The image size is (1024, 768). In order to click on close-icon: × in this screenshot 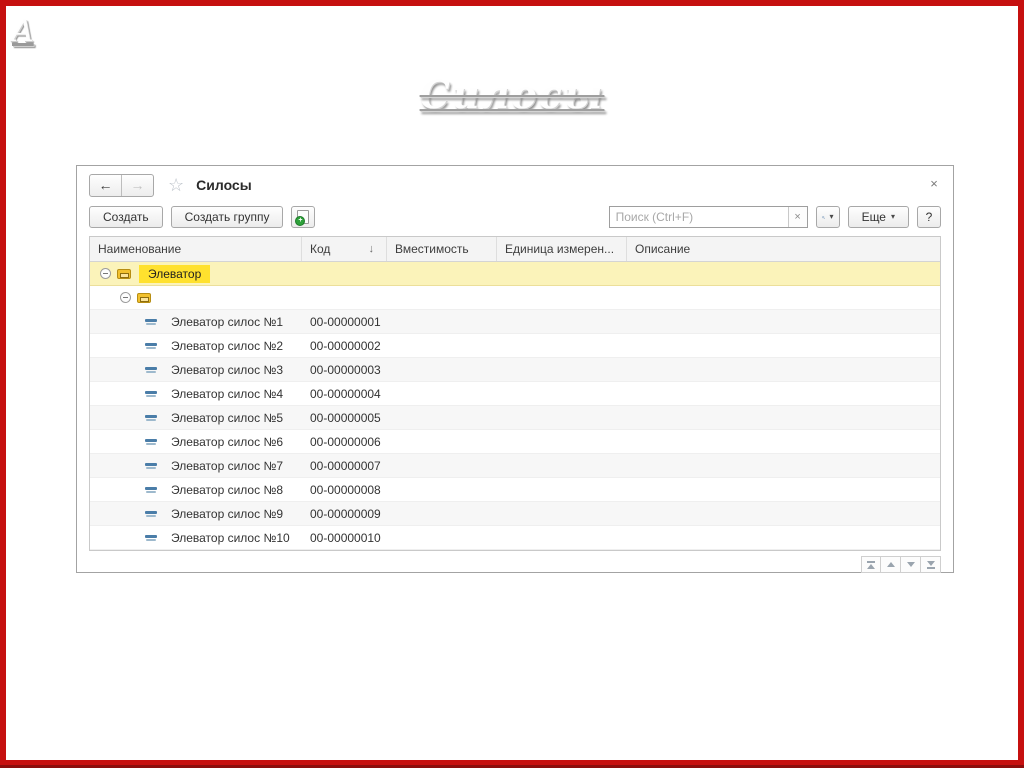, I will do `click(934, 183)`.